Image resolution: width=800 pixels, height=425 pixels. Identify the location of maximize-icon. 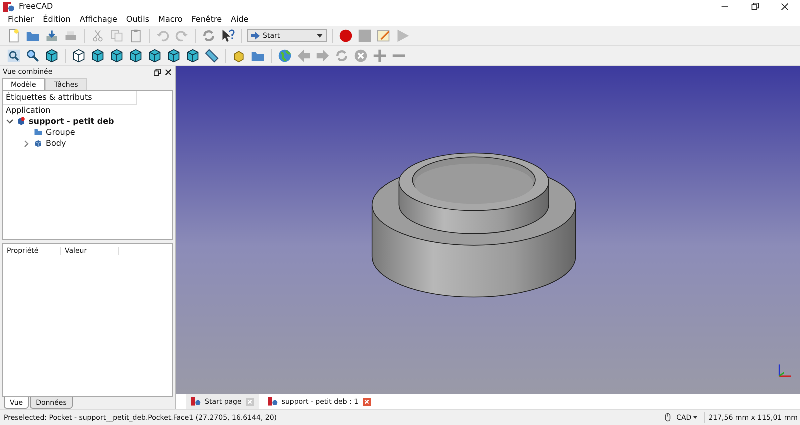
(755, 6).